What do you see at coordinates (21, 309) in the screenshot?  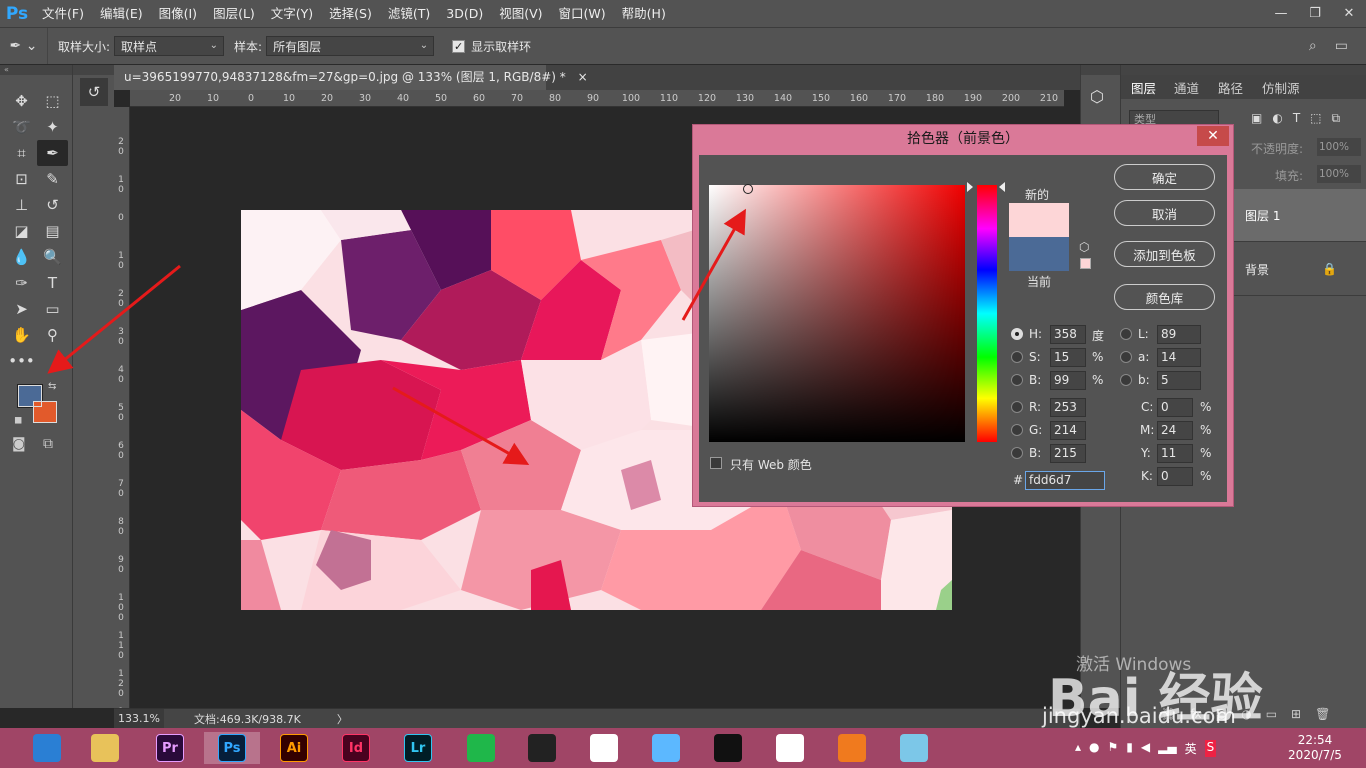 I see `path-selection-tool-icon: ➤` at bounding box center [21, 309].